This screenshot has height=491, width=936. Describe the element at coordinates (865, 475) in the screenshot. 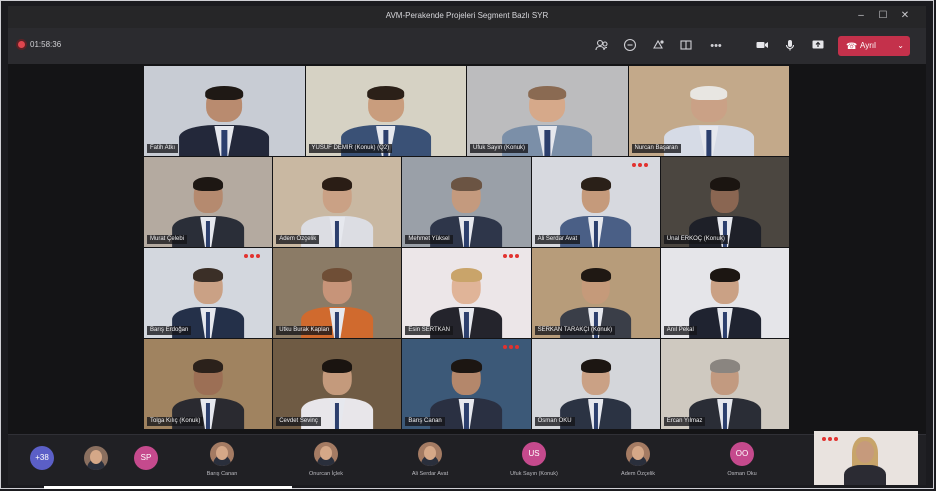

I see `self-view-body` at that location.